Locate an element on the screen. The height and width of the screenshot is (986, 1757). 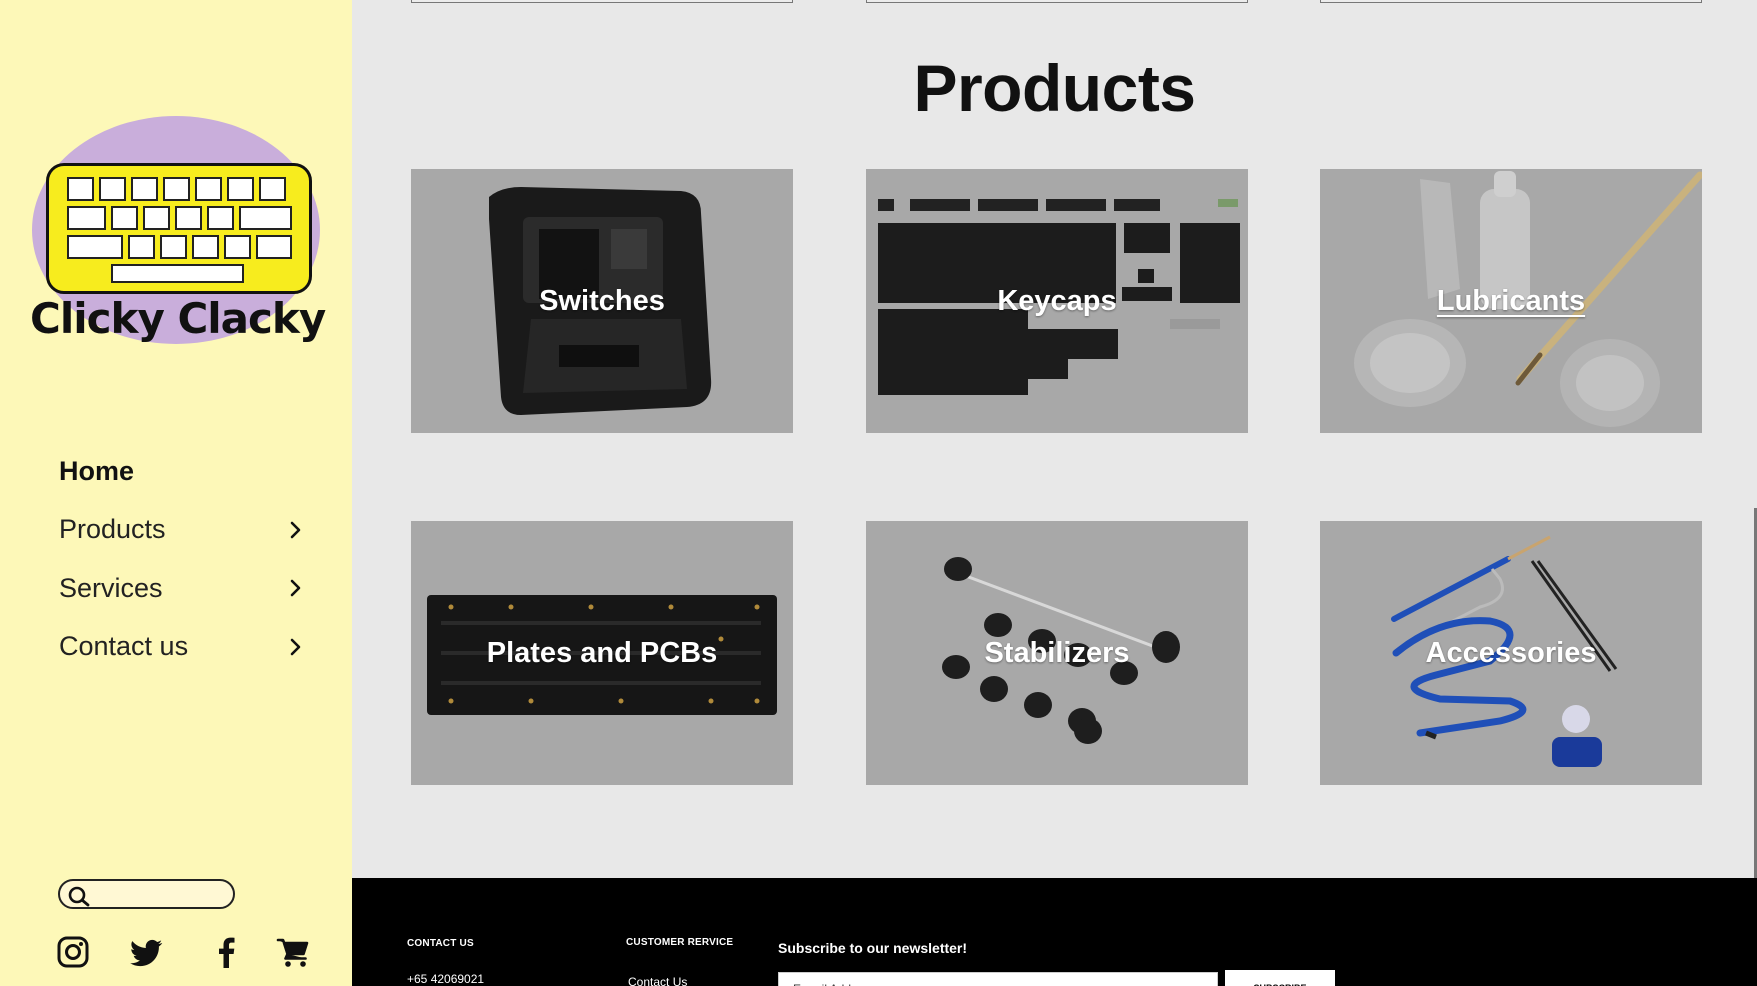
product-card-lubricants: Lubricants is located at coordinates (1511, 301).